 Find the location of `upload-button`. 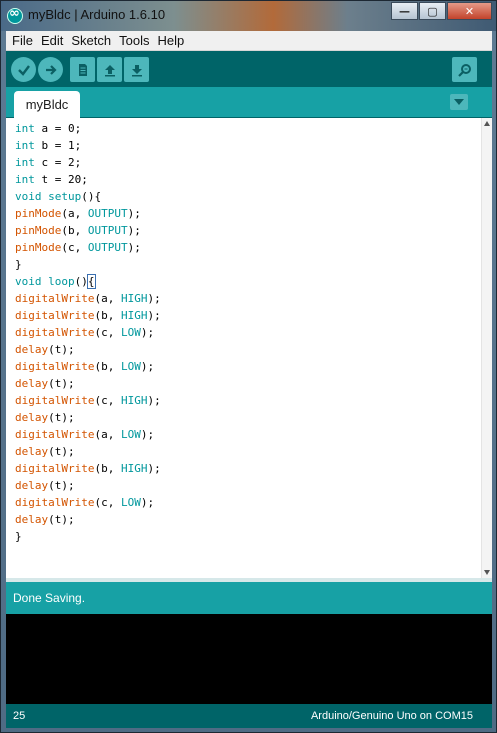

upload-button is located at coordinates (50, 69).